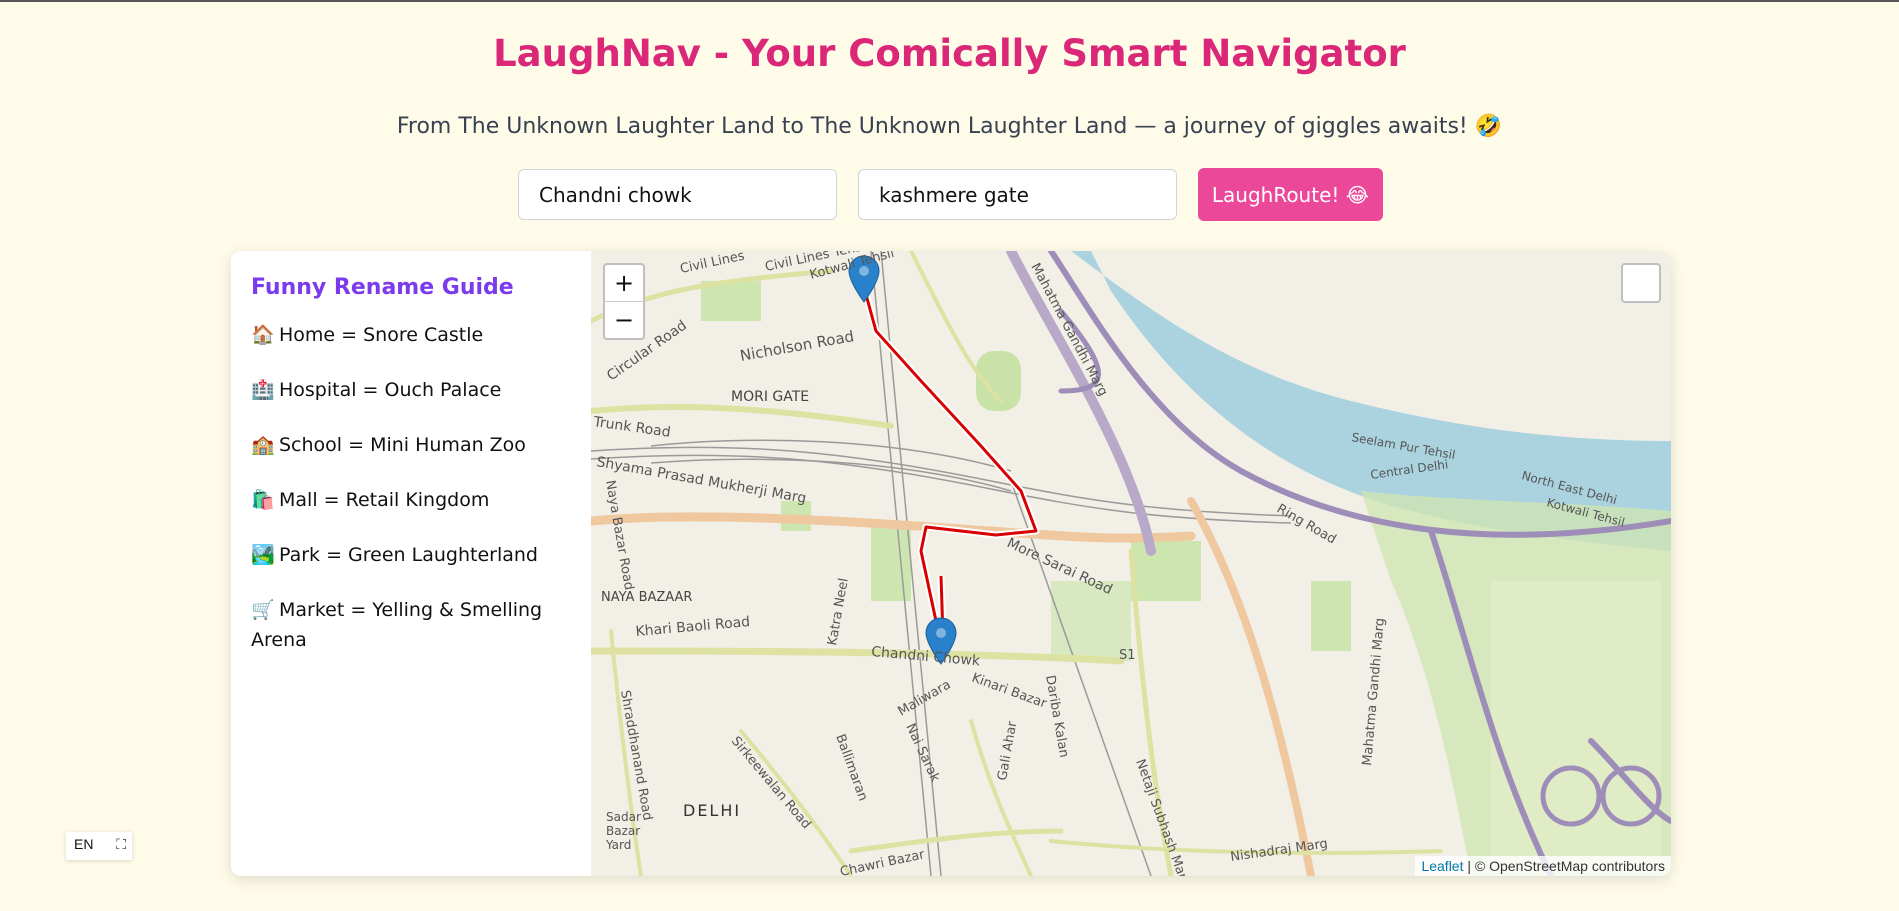 The height and width of the screenshot is (911, 1899). Describe the element at coordinates (624, 283) in the screenshot. I see `zoom-in-button: +` at that location.